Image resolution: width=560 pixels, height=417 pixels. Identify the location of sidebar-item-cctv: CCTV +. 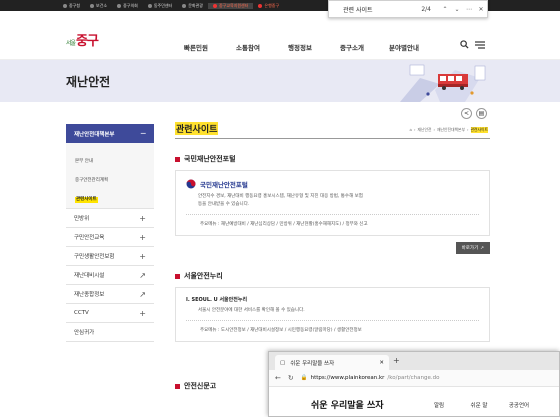
(110, 313).